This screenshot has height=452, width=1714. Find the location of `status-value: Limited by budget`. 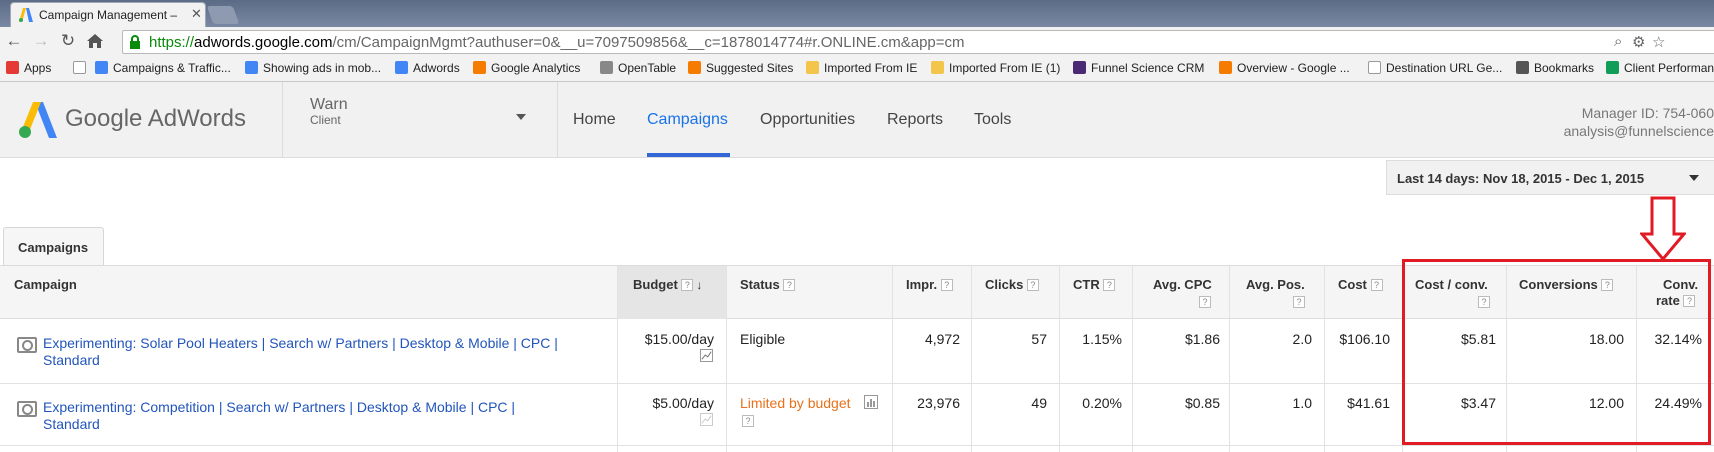

status-value: Limited by budget is located at coordinates (795, 403).